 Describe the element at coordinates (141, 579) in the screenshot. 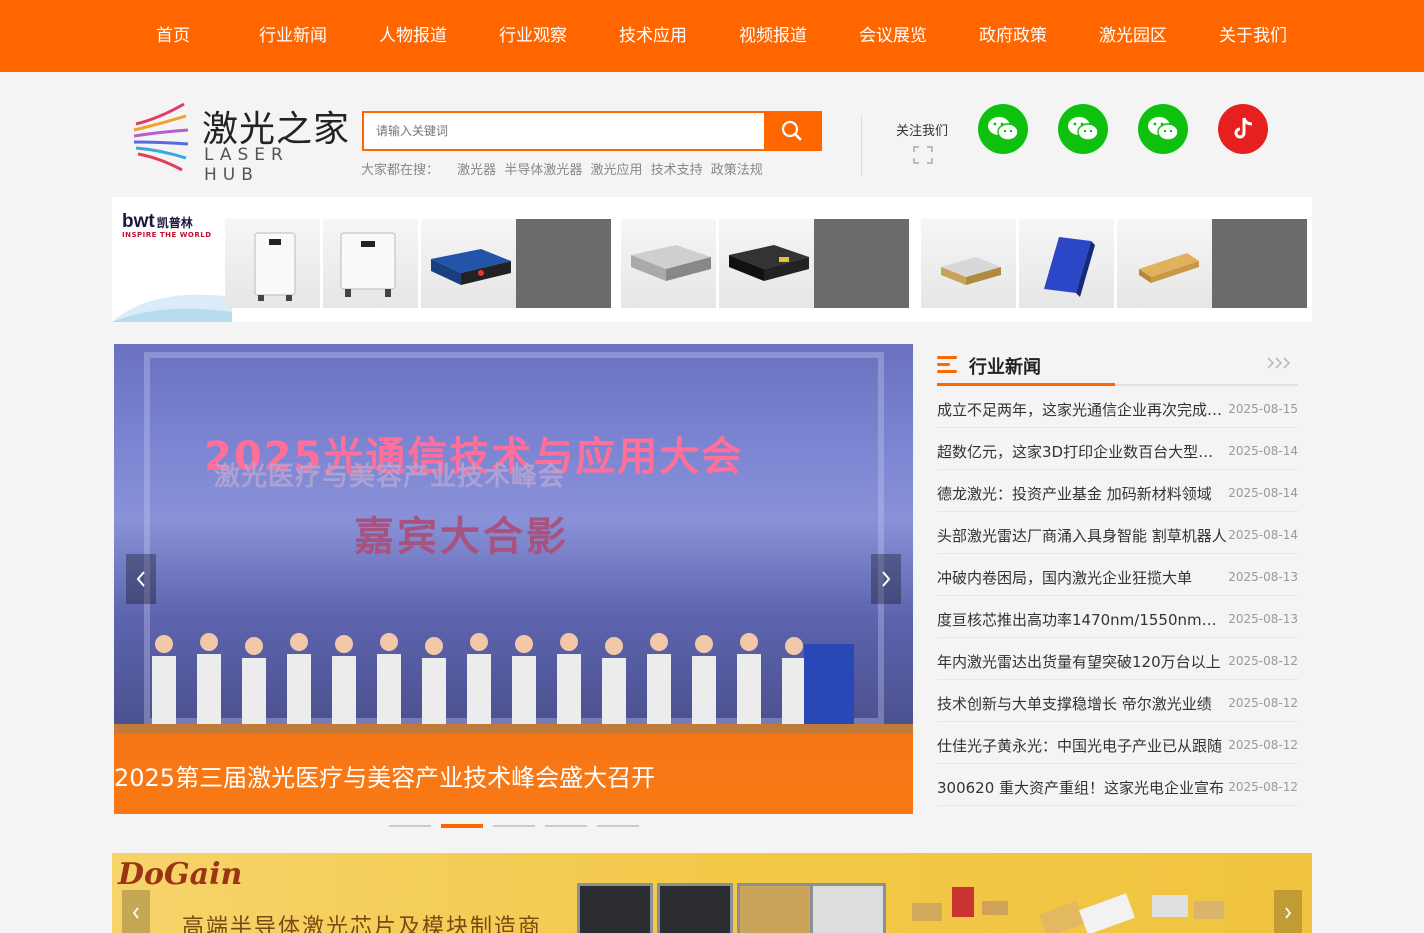

I see `carousel-prev-button` at that location.